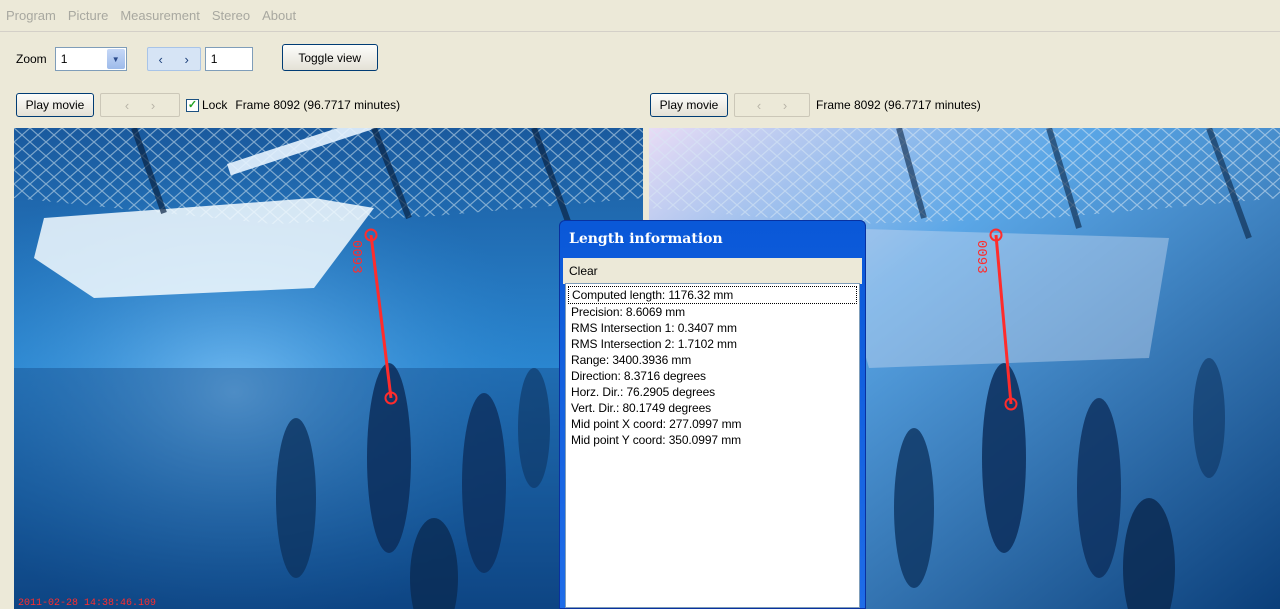 This screenshot has width=1280, height=609. Describe the element at coordinates (712, 360) in the screenshot. I see `list-item: Range: 3400.3936 mm` at that location.